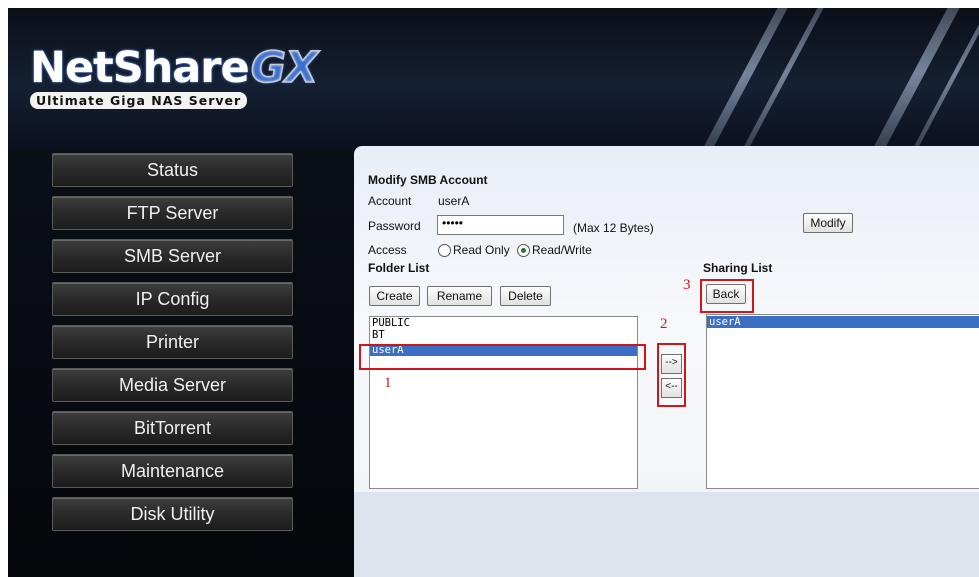  What do you see at coordinates (140, 68) in the screenshot?
I see `logo-main-text: NetShare` at bounding box center [140, 68].